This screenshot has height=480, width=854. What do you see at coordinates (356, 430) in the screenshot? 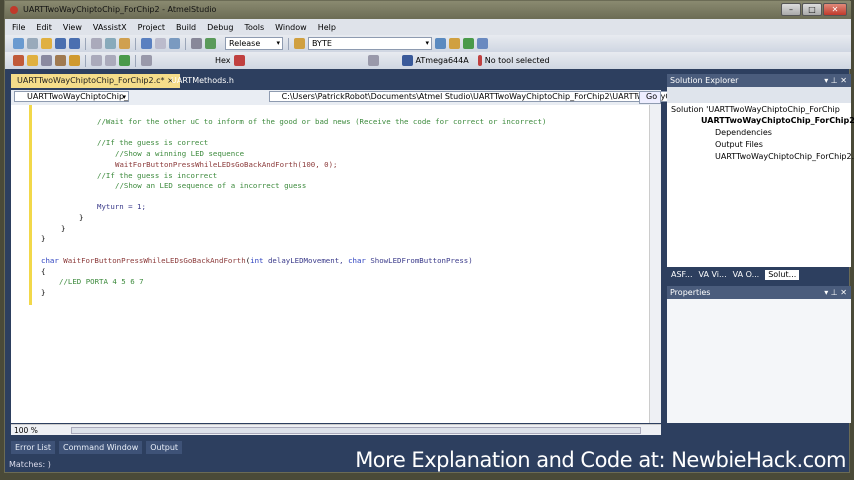
I see `scrollbar-thumb` at bounding box center [356, 430].